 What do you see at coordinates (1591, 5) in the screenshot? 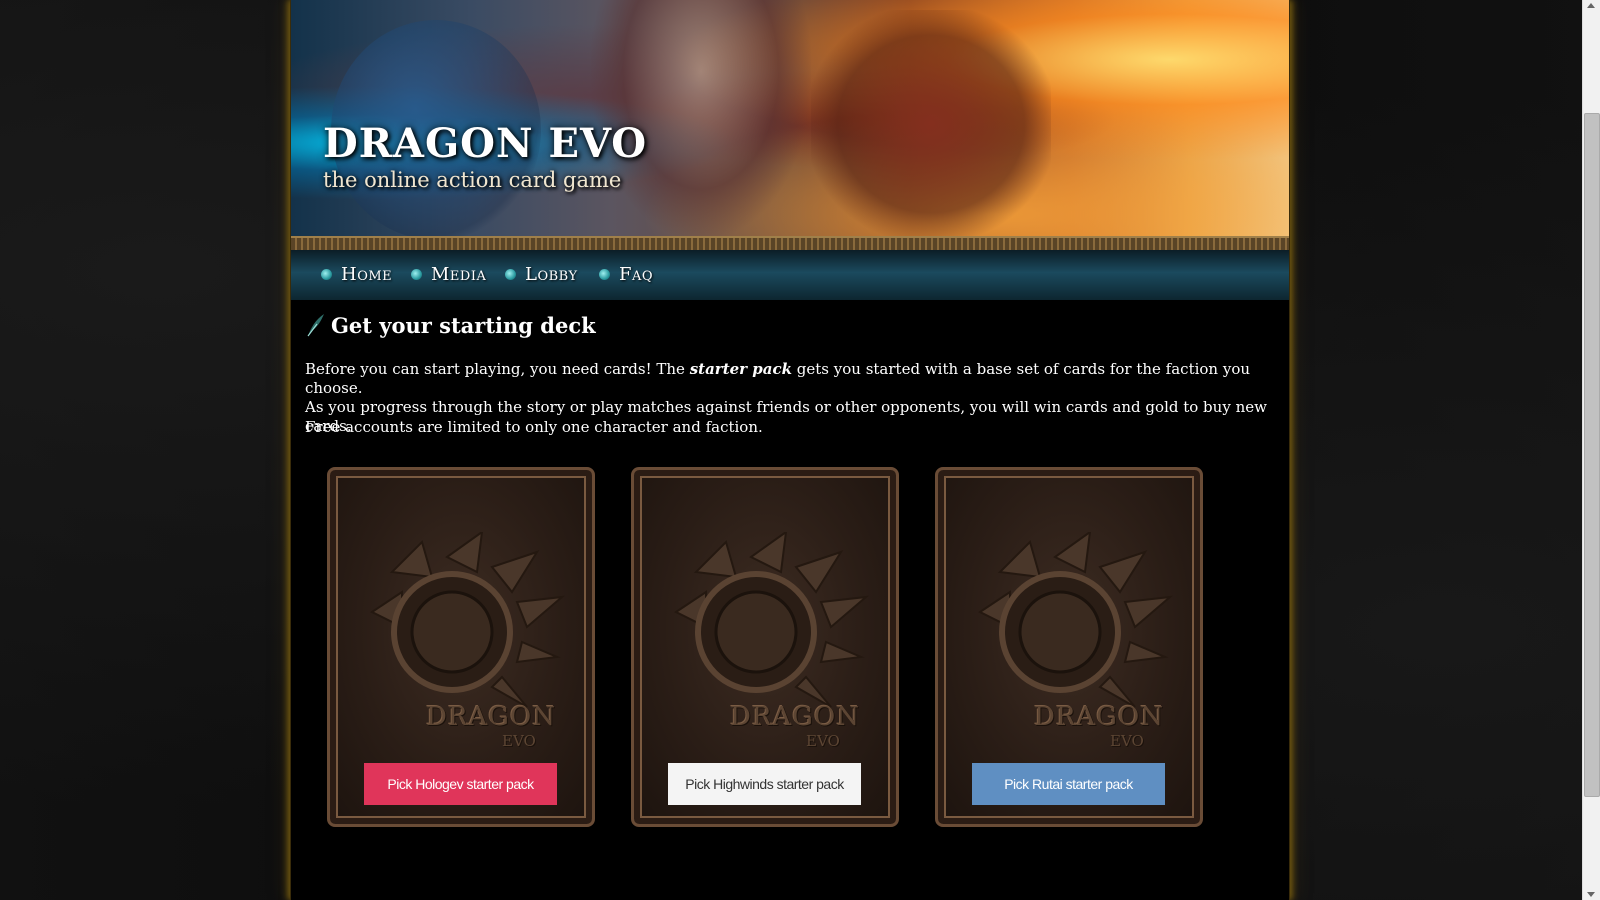
I see `scroll-up-arrow-icon` at bounding box center [1591, 5].